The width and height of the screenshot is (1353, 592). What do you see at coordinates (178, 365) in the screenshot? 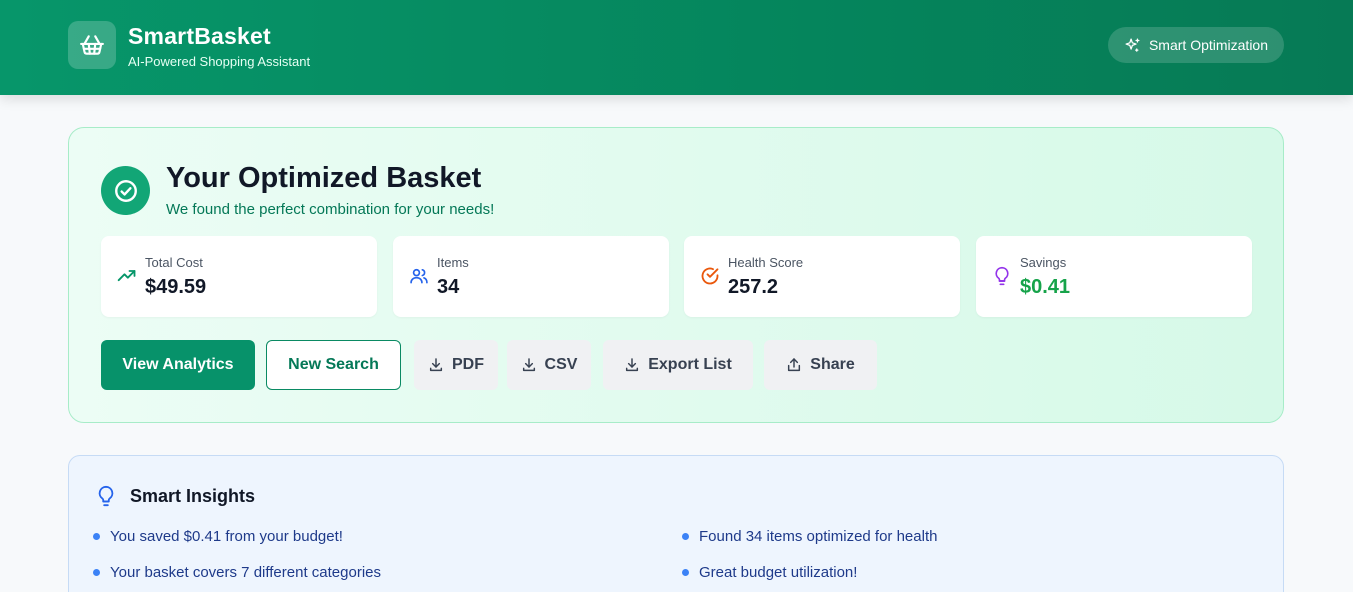
I see `view-analytics-button: View Analytics` at bounding box center [178, 365].